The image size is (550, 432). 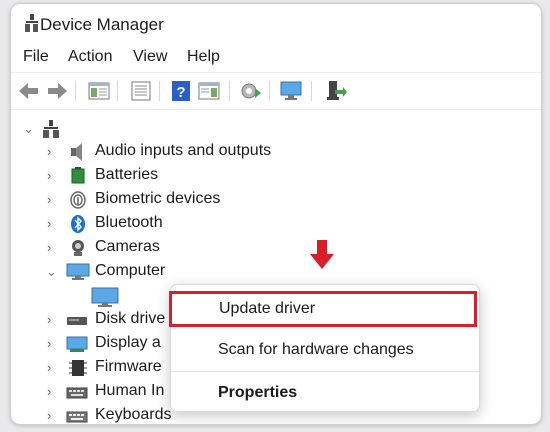 I want to click on arrow-down-icon, so click(x=322, y=255).